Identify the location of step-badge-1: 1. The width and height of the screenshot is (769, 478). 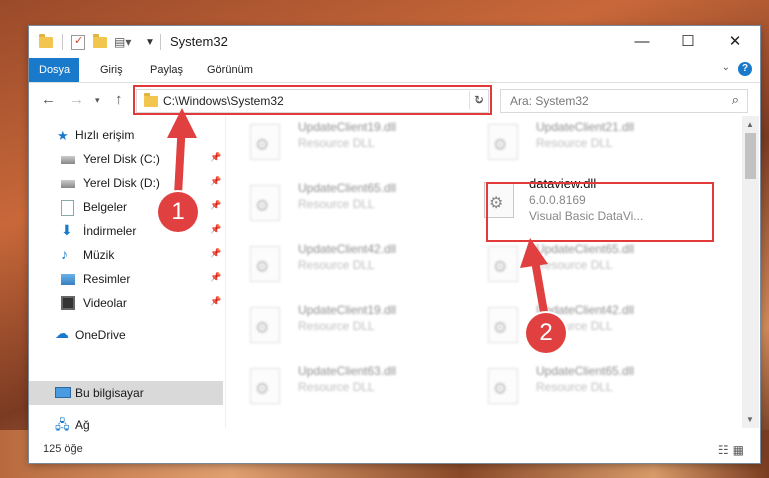
(178, 212).